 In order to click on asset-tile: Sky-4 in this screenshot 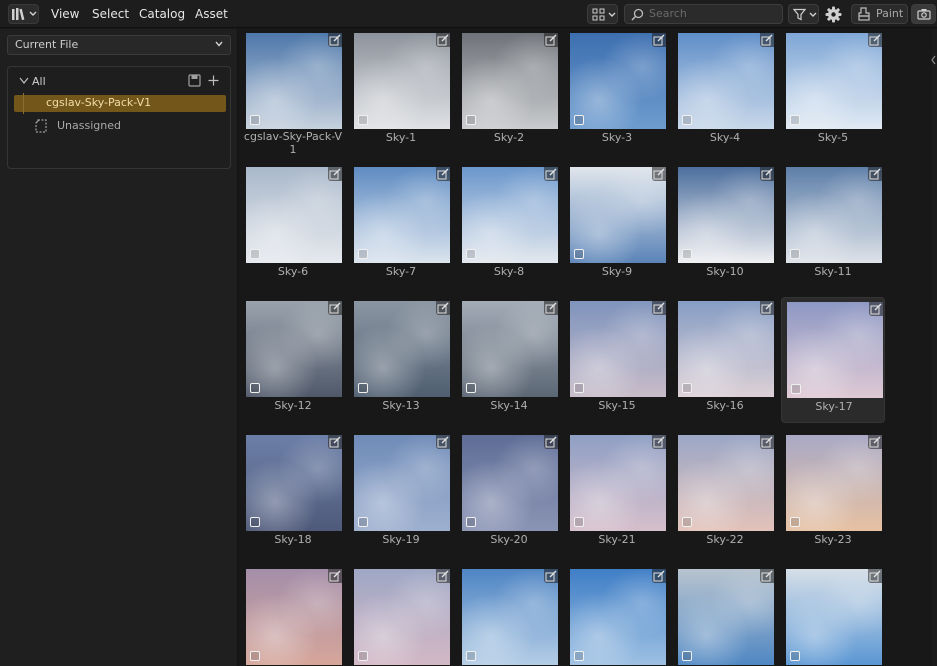, I will do `click(725, 92)`.